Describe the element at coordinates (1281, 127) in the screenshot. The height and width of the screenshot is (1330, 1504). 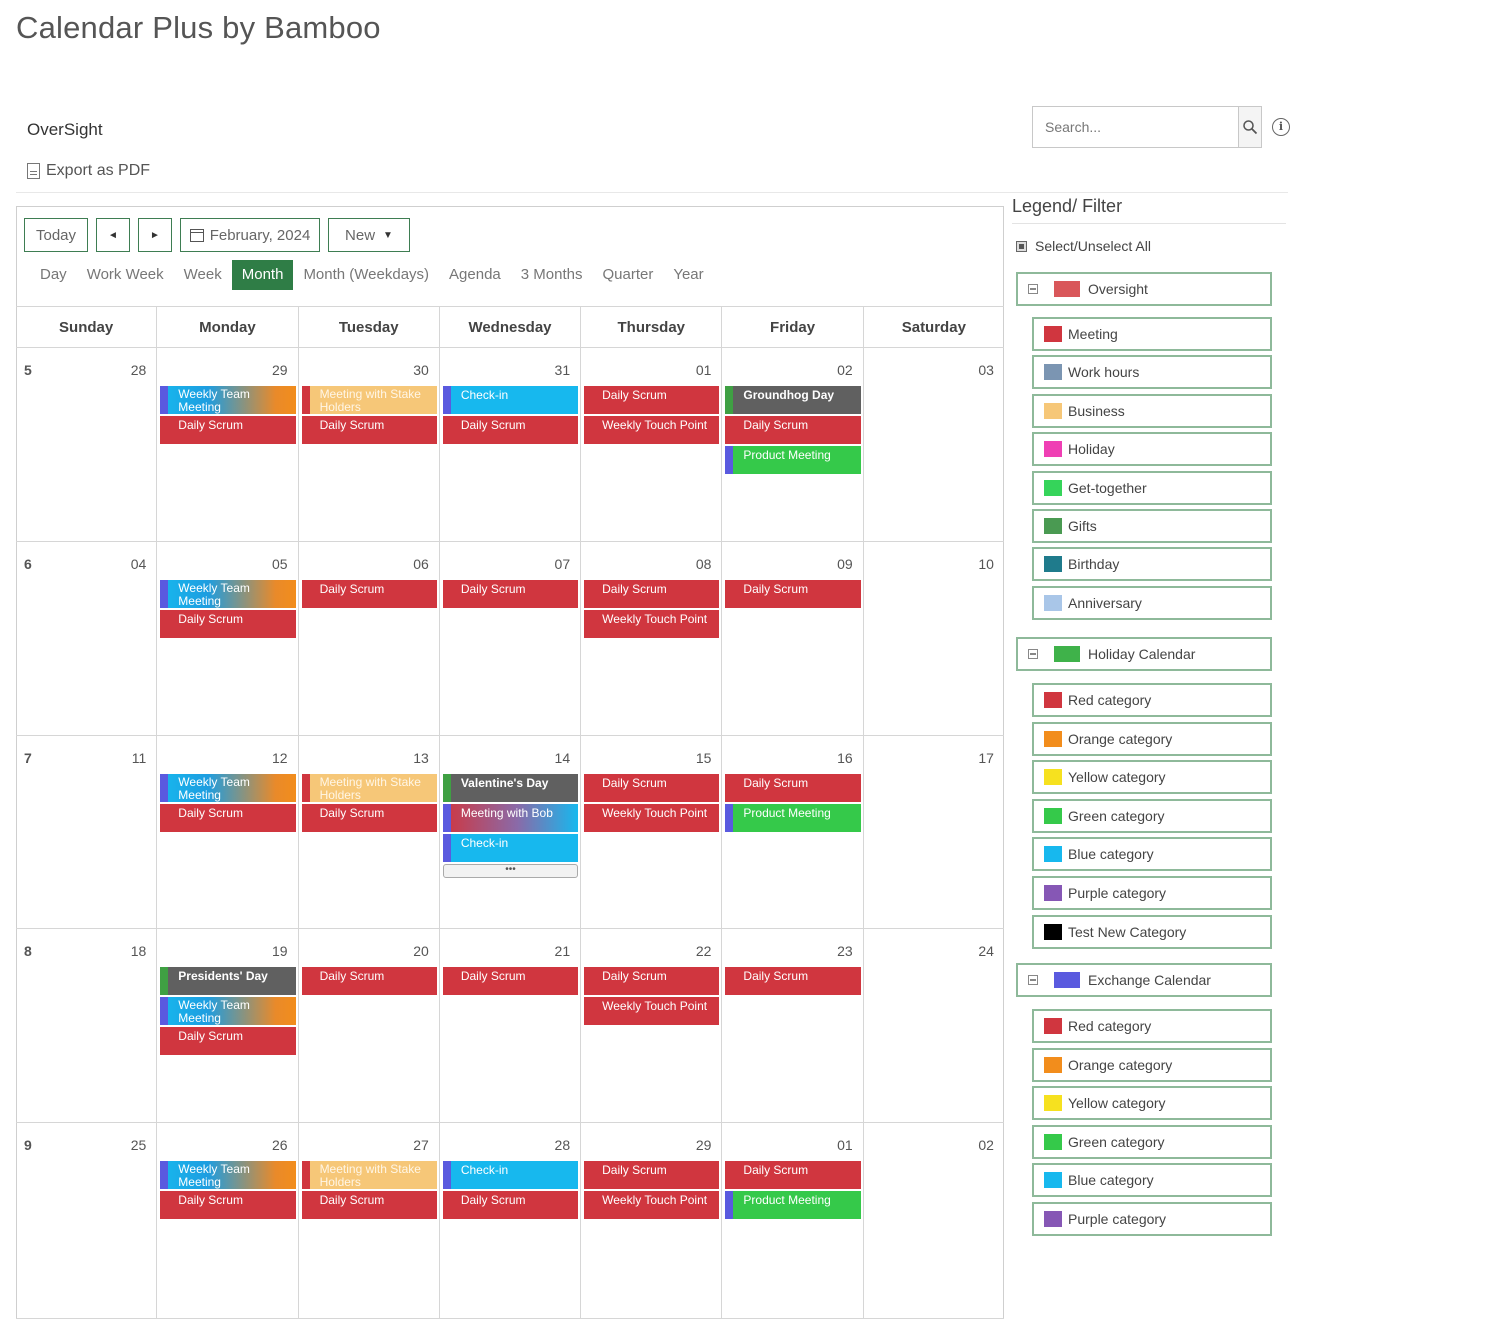
I see `info-icon: i` at that location.